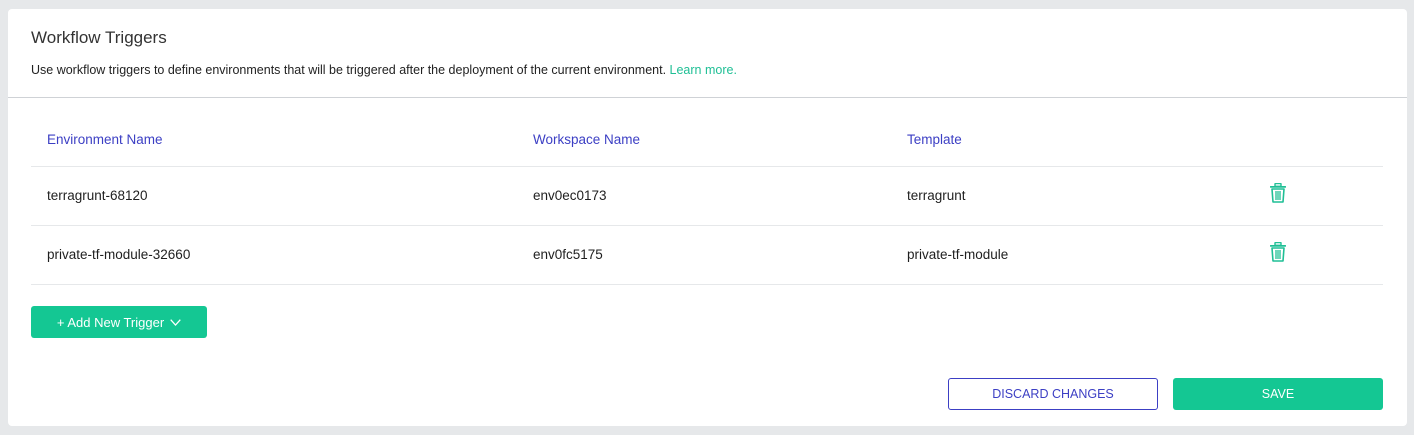 The height and width of the screenshot is (435, 1414). I want to click on template-cell: terragrunt, so click(936, 195).